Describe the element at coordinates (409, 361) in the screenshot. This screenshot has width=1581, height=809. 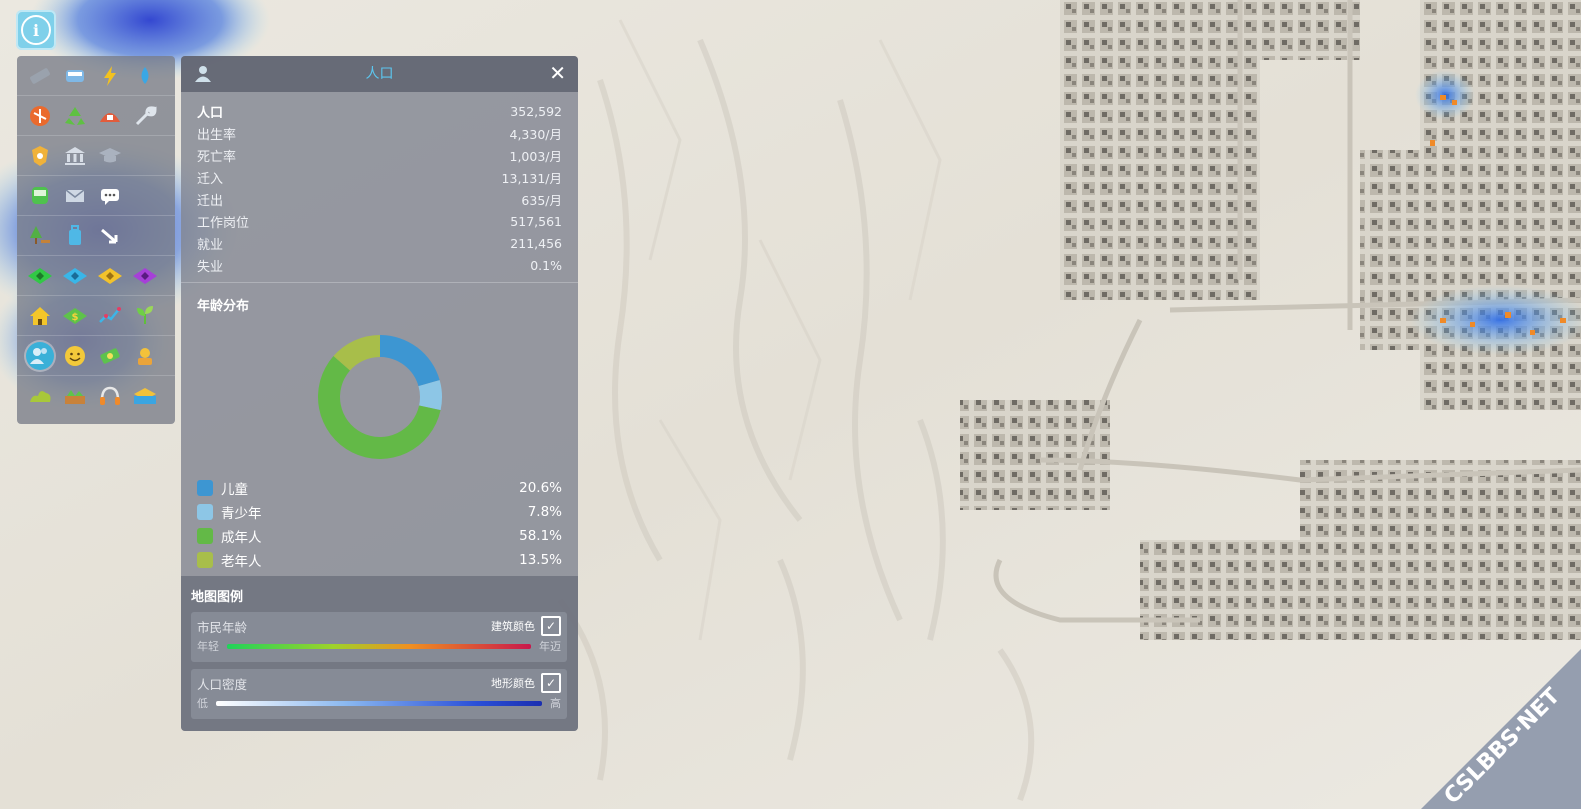
I see `donut-slice` at that location.